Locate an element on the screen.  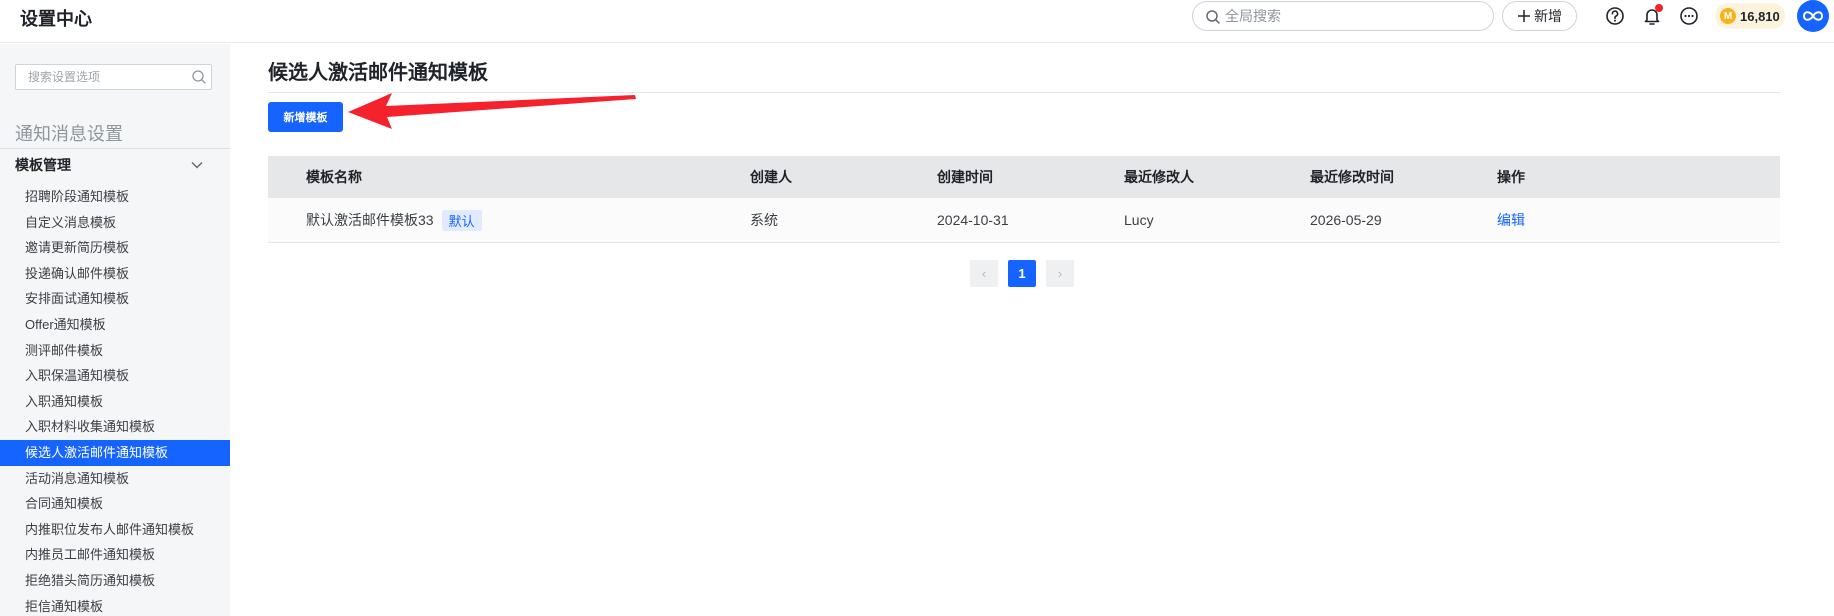
sidebar-item: 投递确认邮件模板 is located at coordinates (115, 274).